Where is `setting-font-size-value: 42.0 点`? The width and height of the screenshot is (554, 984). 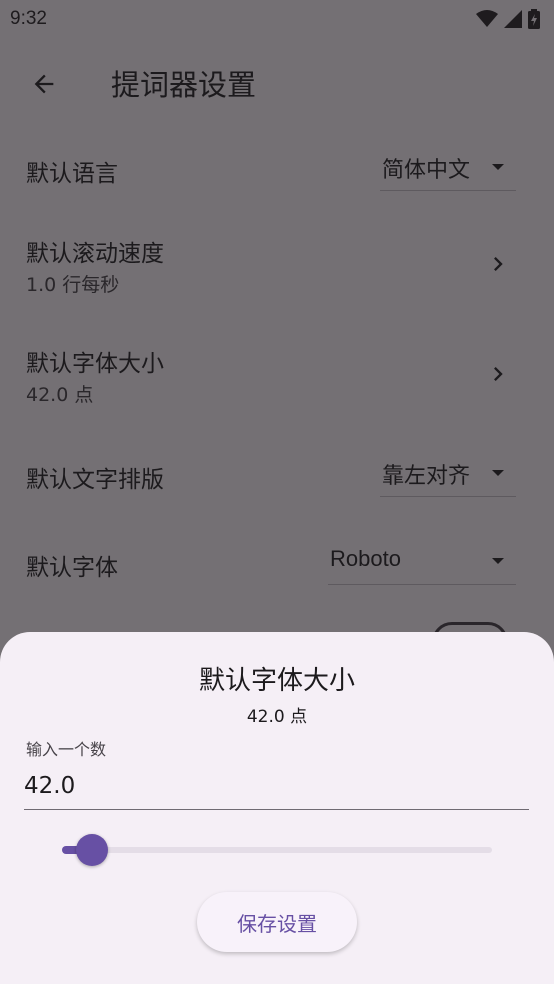
setting-font-size-value: 42.0 点 is located at coordinates (60, 395).